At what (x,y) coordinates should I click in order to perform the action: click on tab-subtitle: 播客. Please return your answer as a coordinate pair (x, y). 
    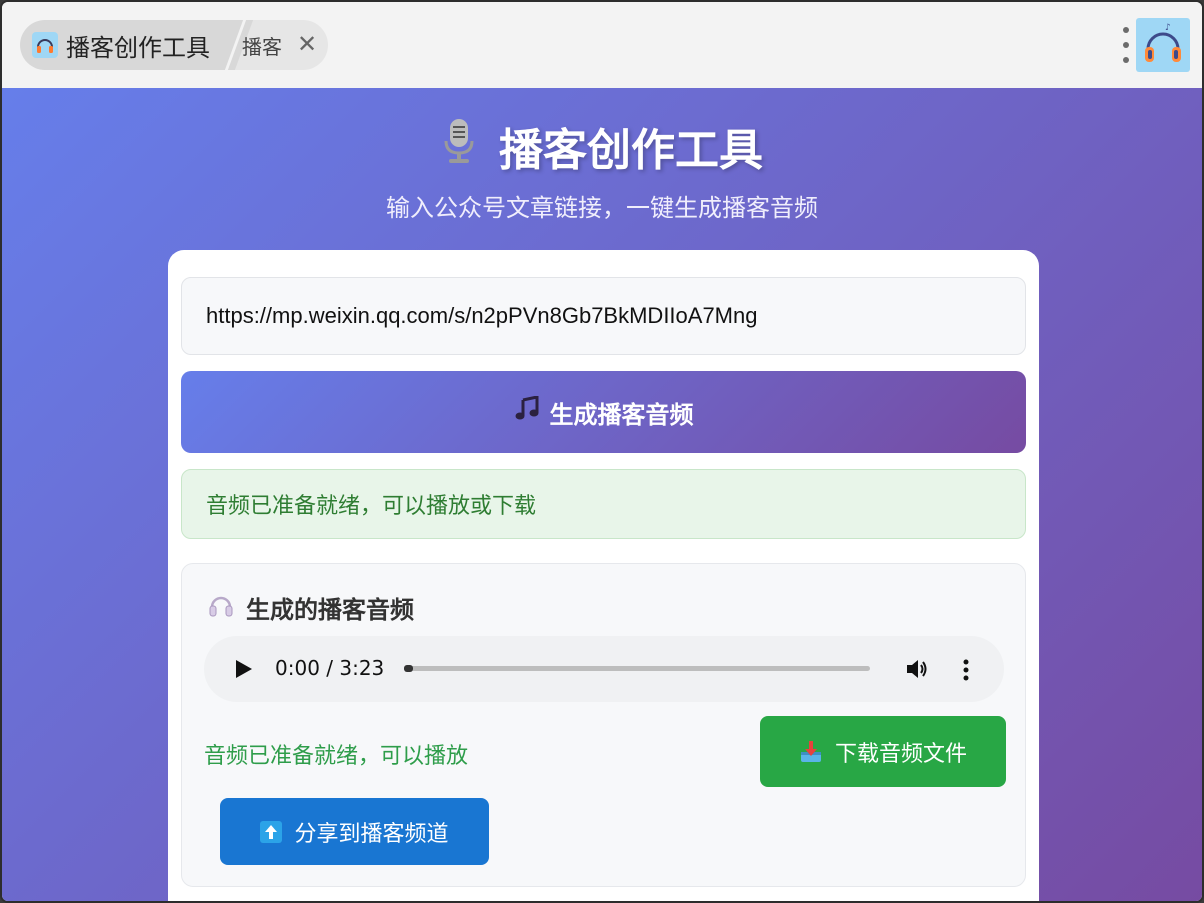
    Looking at the image, I should click on (262, 45).